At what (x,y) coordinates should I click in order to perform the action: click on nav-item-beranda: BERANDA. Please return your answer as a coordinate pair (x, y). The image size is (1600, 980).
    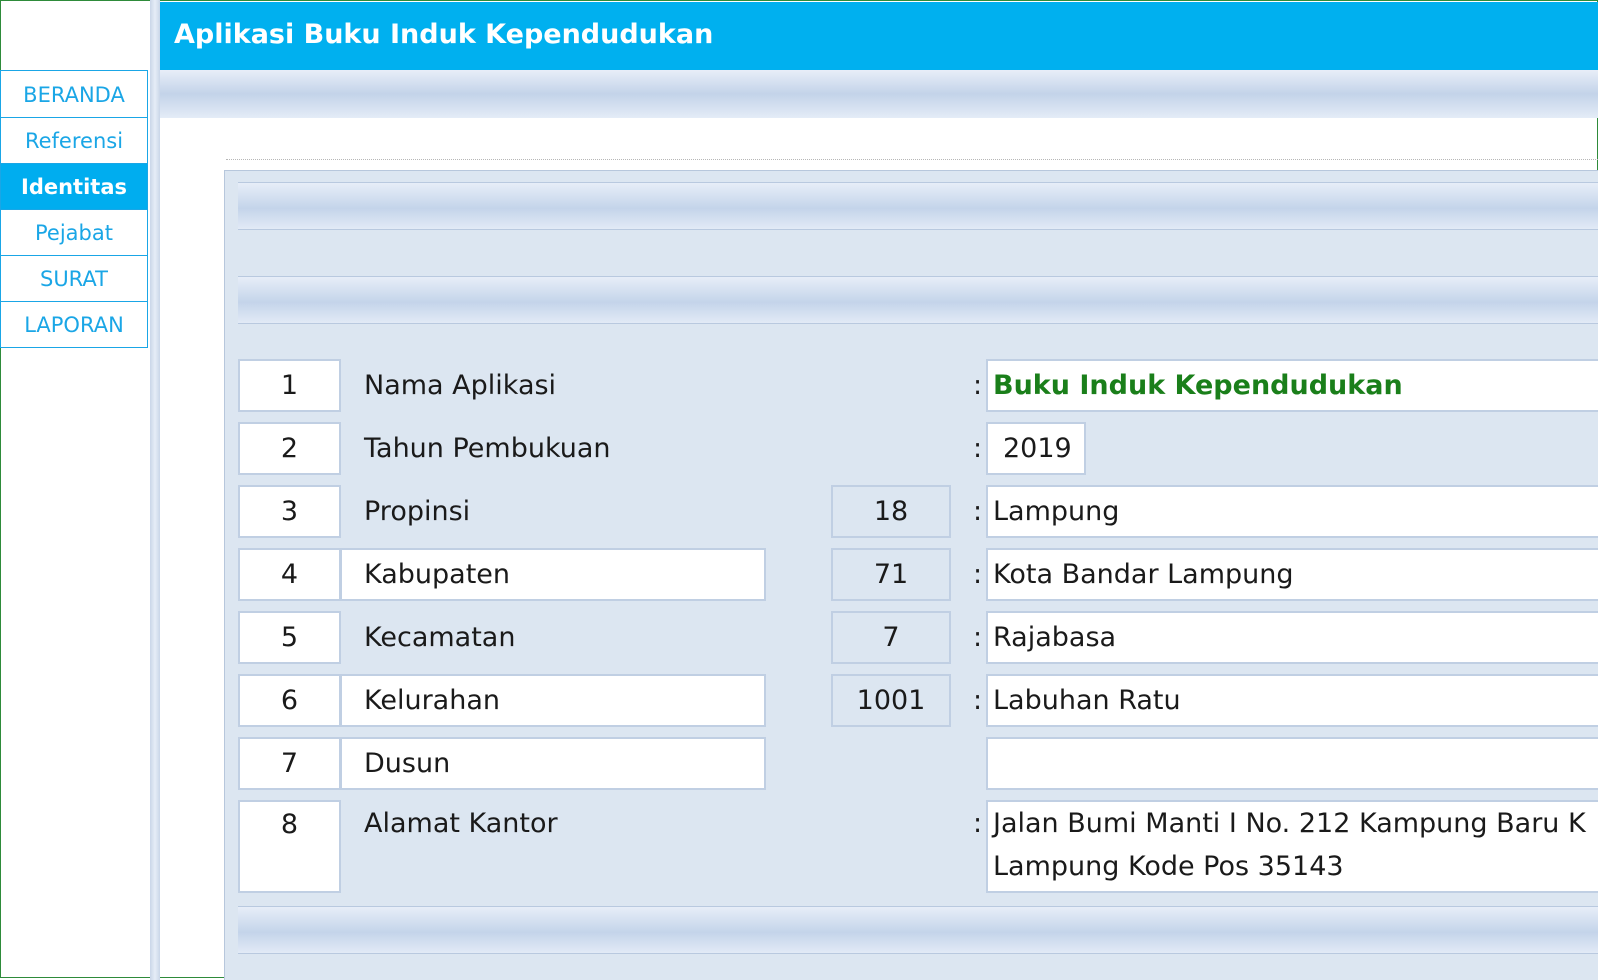
    Looking at the image, I should click on (74, 94).